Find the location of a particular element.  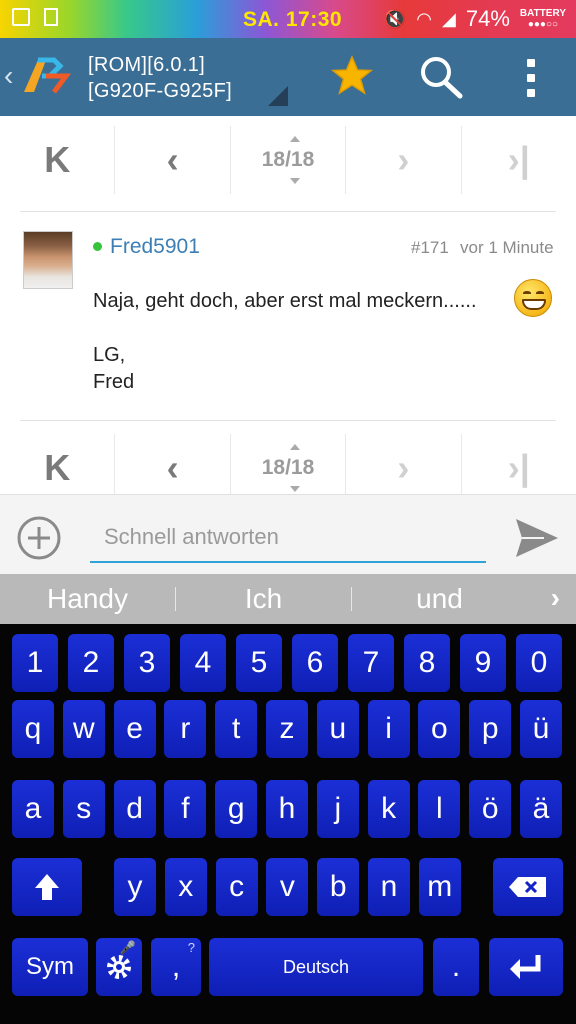

quick-reply-bar is located at coordinates (288, 534).